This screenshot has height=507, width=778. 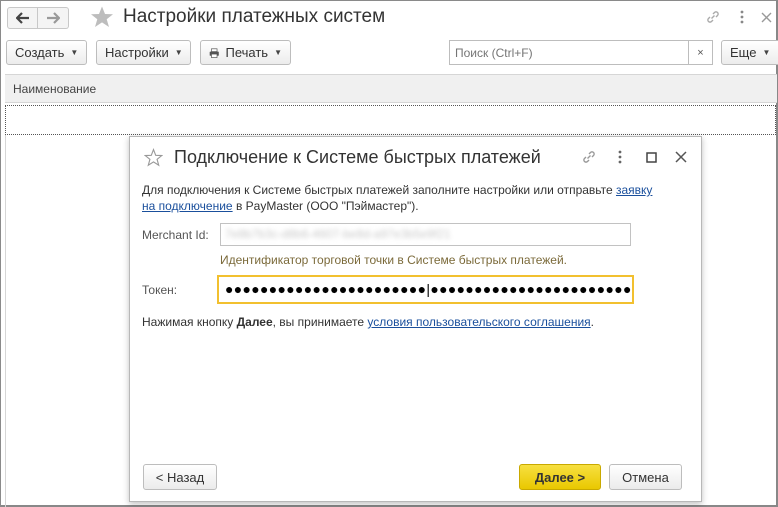 I want to click on print-label: Печать, so click(x=247, y=52).